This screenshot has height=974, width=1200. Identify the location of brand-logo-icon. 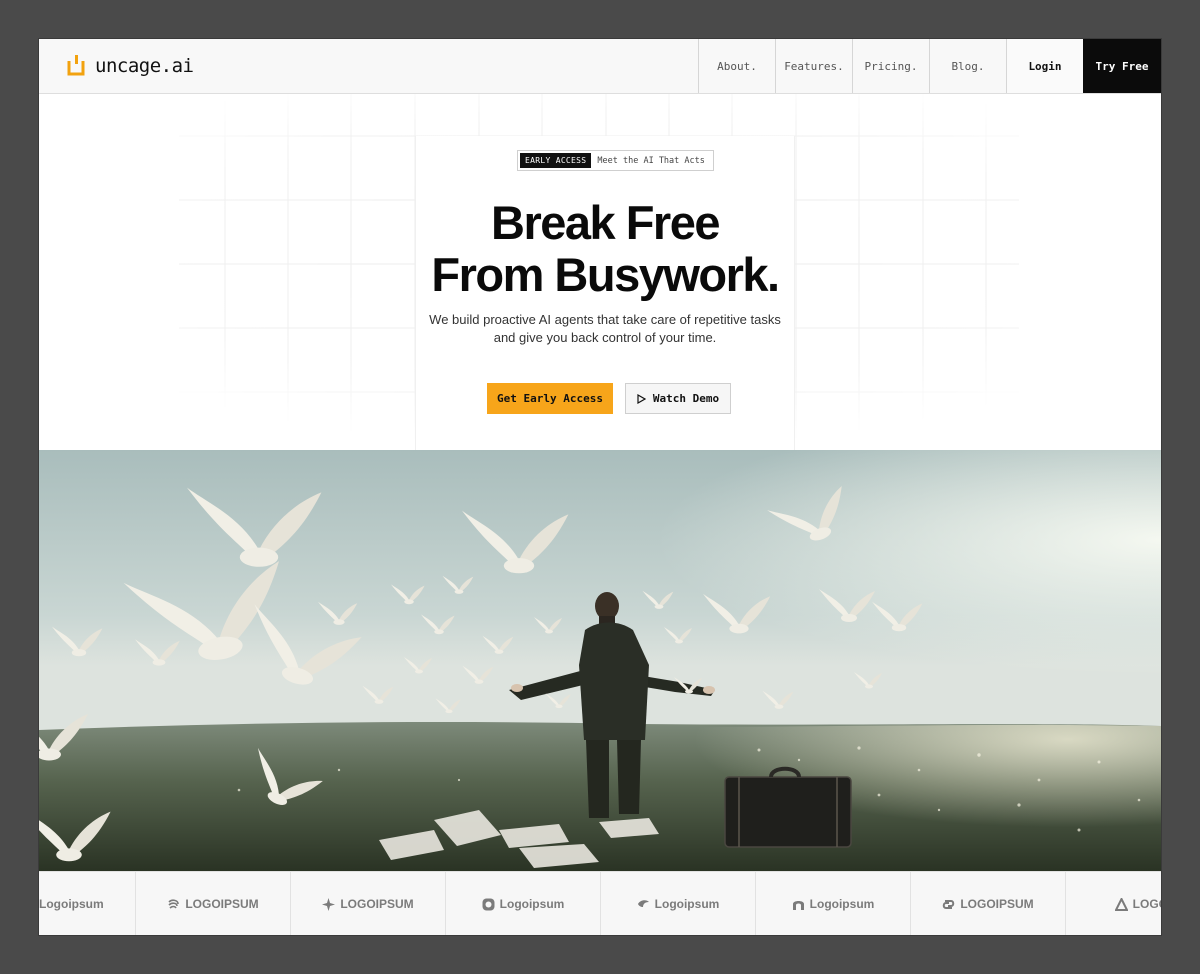
(76, 65).